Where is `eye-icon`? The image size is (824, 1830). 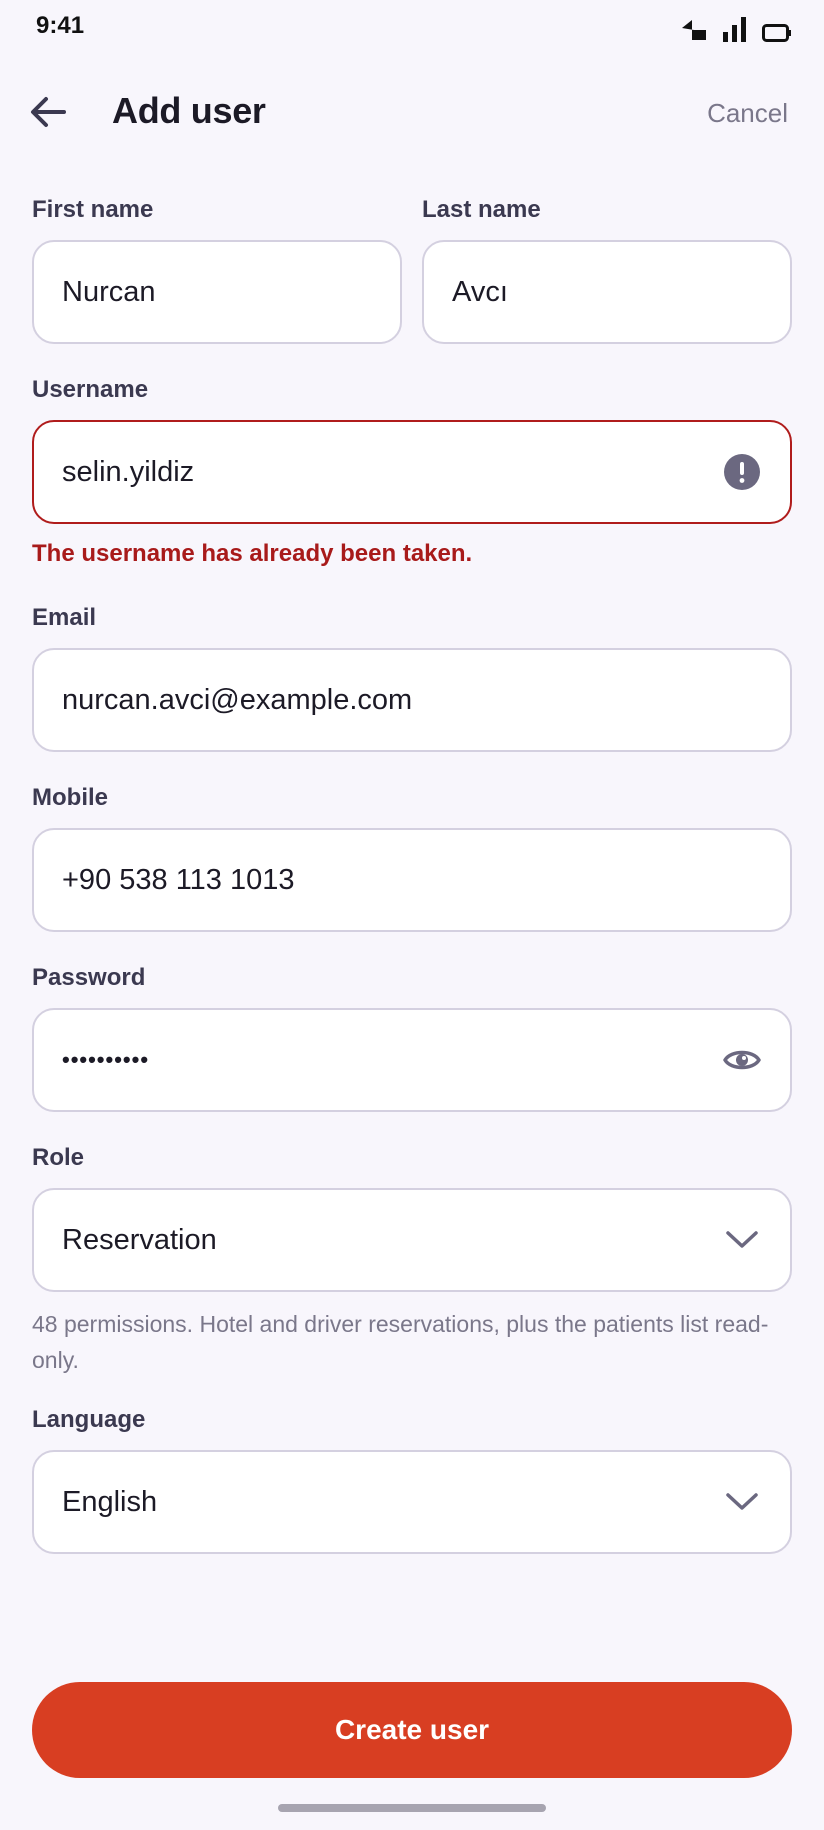 eye-icon is located at coordinates (742, 1060).